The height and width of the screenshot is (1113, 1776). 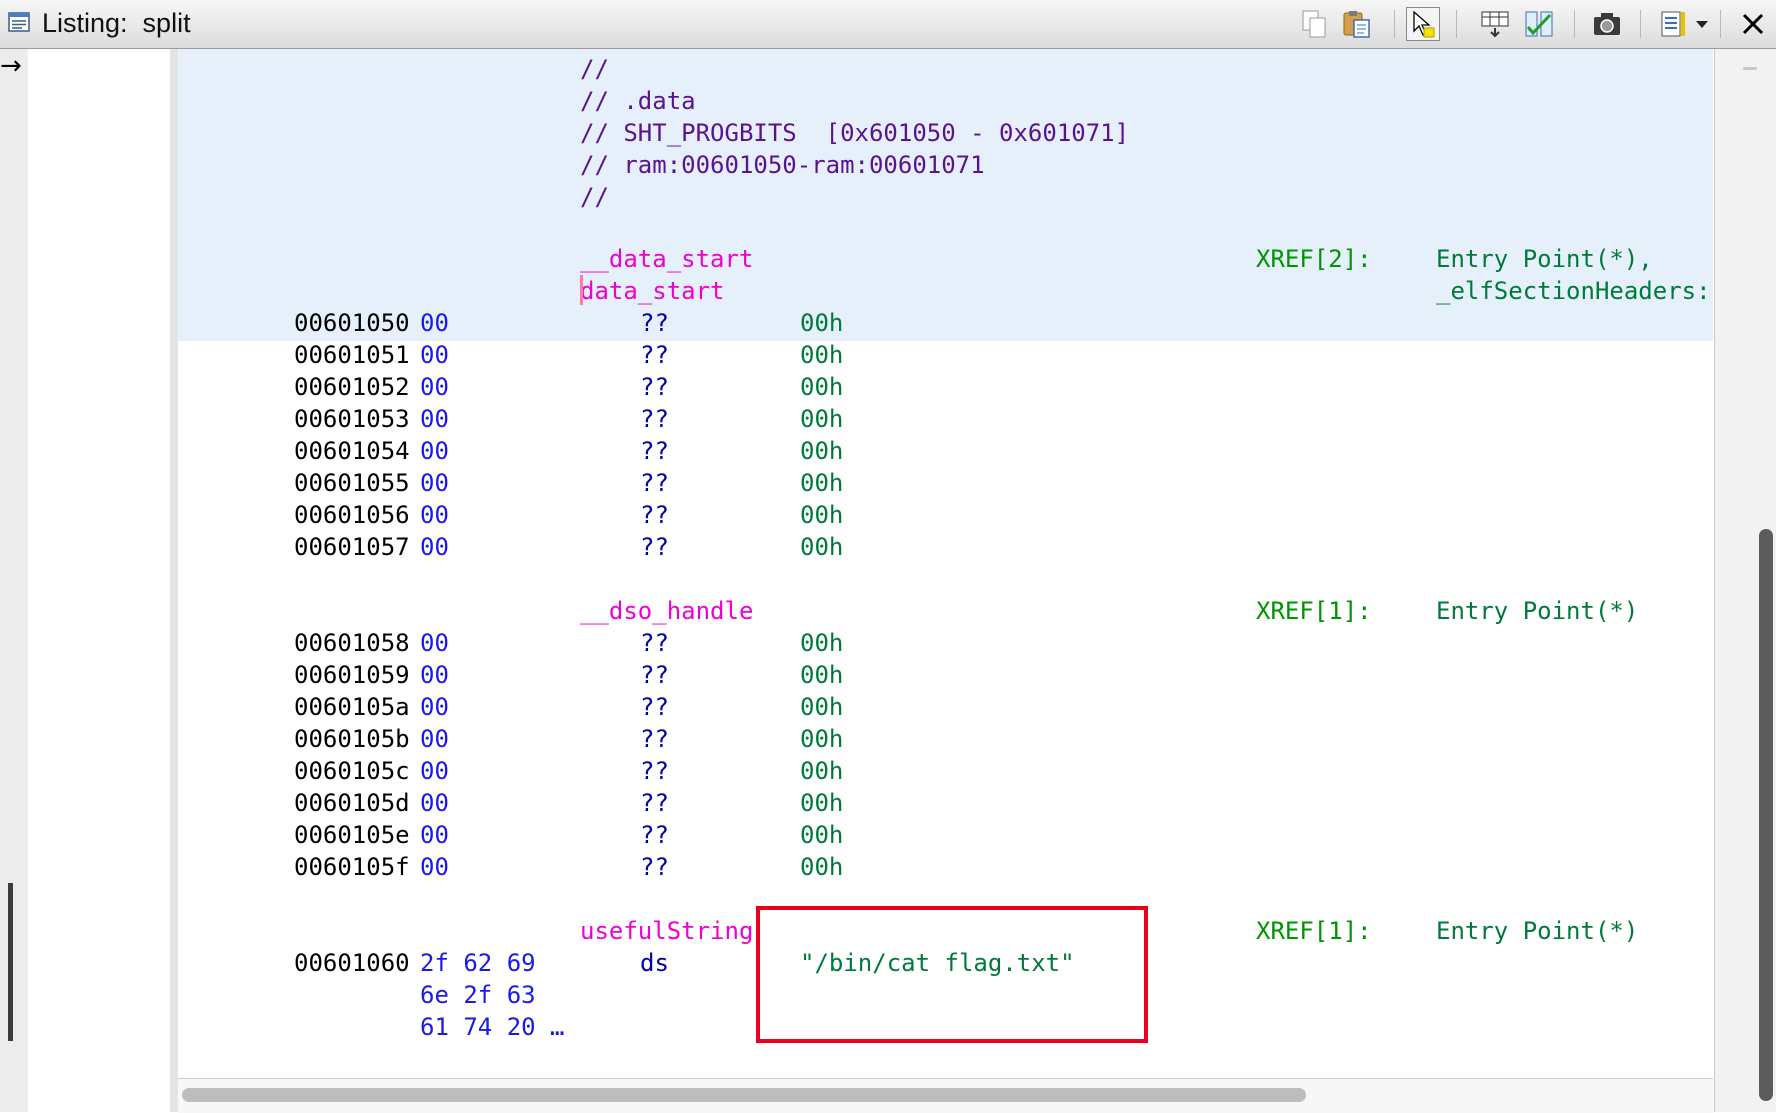 I want to click on label-data-start-primary: __data_start, so click(x=666, y=259).